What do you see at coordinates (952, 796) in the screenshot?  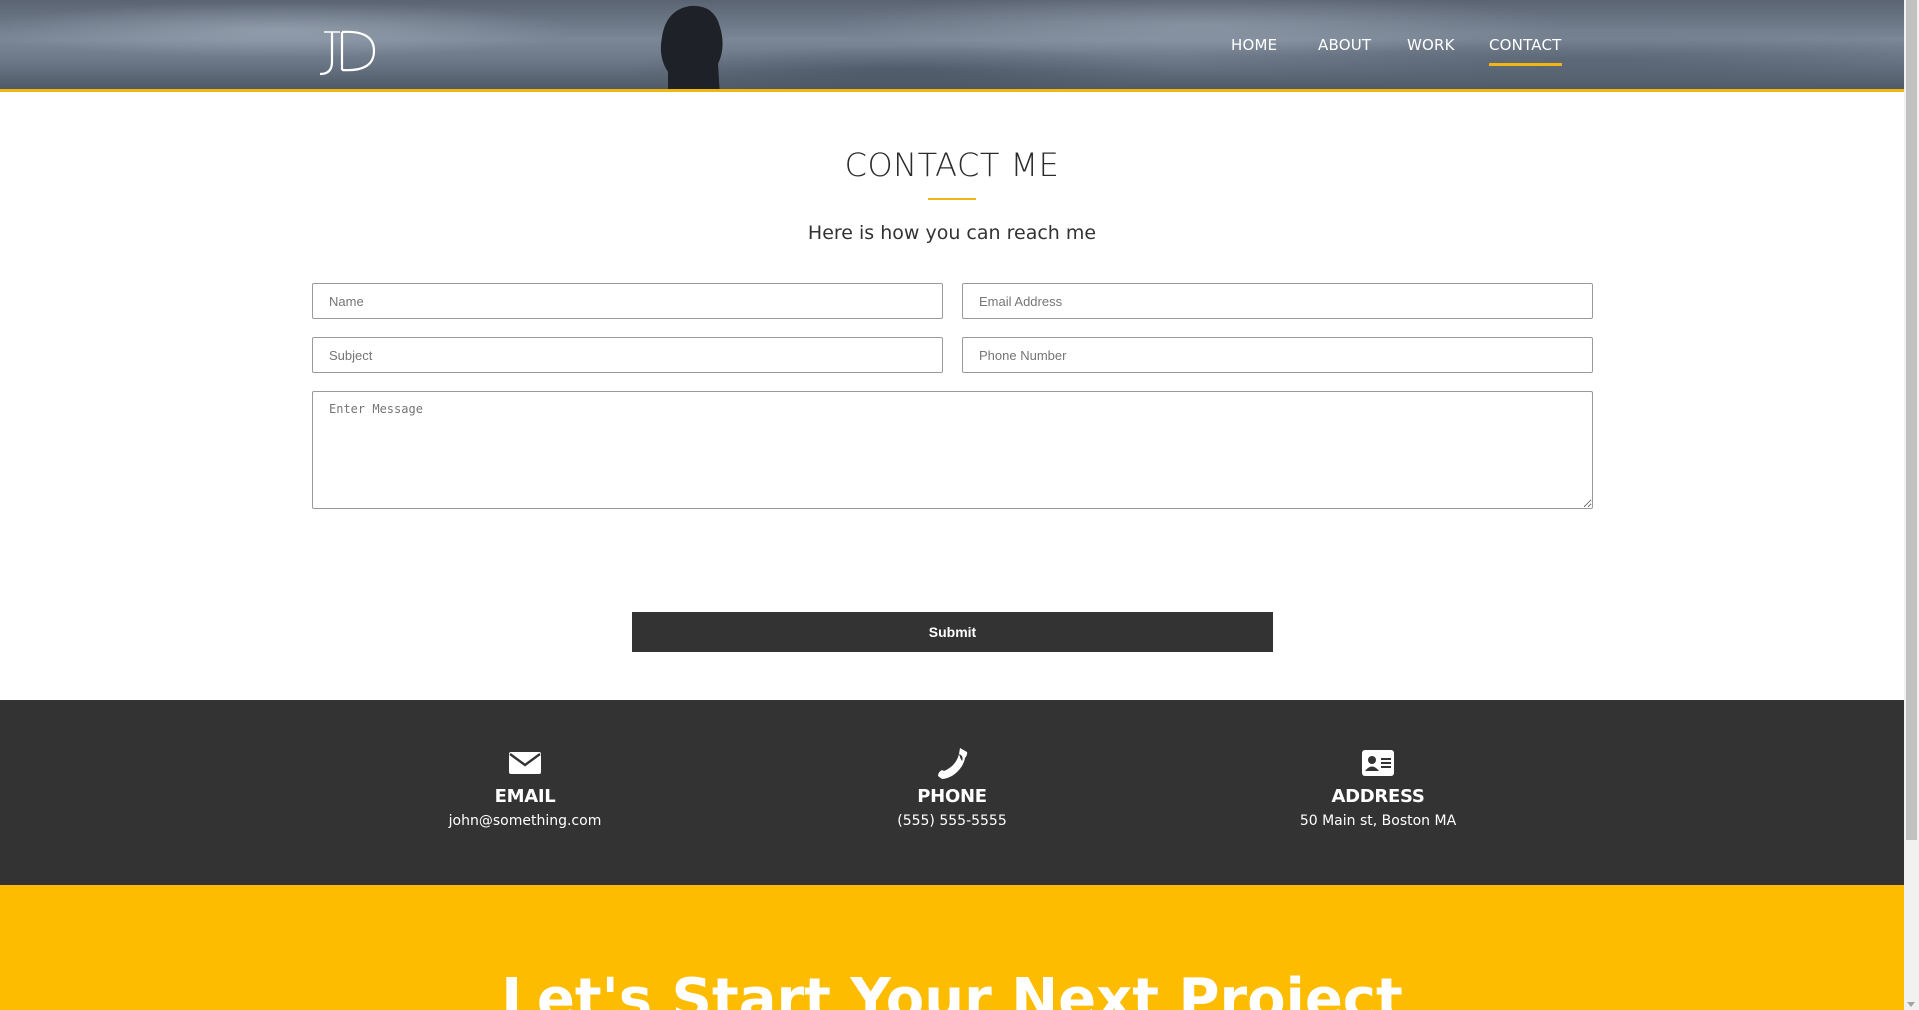 I see `phone-label: PHONE` at bounding box center [952, 796].